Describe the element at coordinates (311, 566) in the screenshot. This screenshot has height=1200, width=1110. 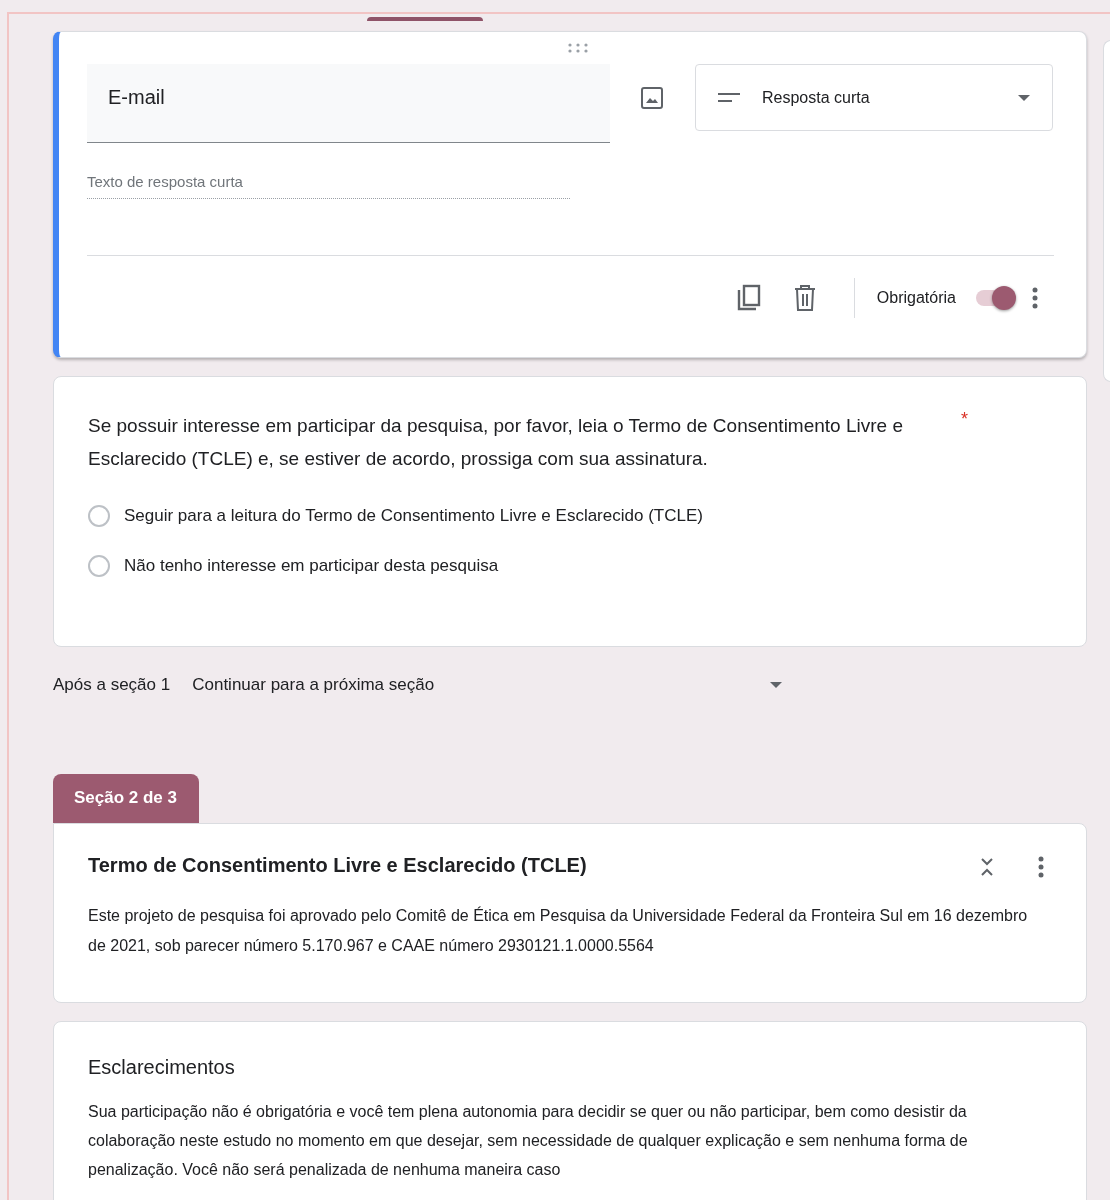
I see `option-label: Não tenho interesse em participar desta pesquisa` at that location.